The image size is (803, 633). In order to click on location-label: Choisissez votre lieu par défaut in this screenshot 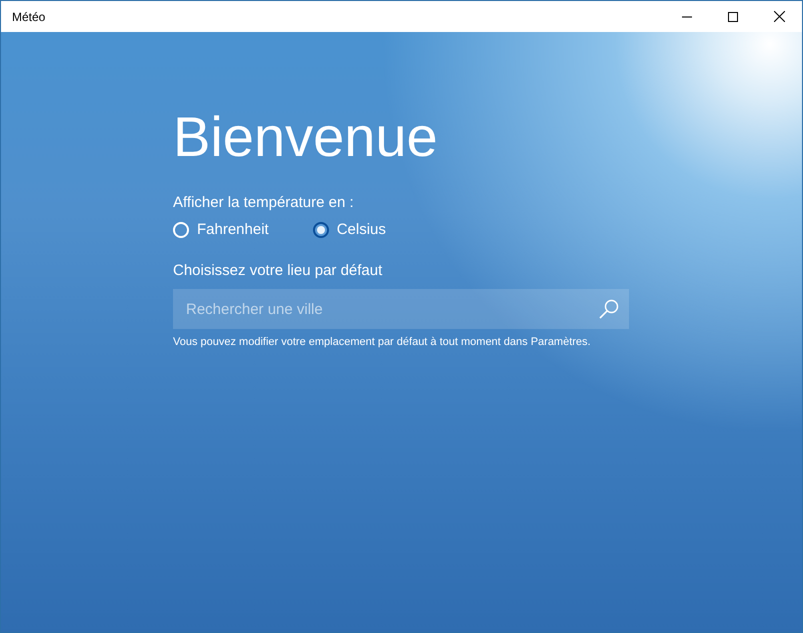, I will do `click(278, 270)`.